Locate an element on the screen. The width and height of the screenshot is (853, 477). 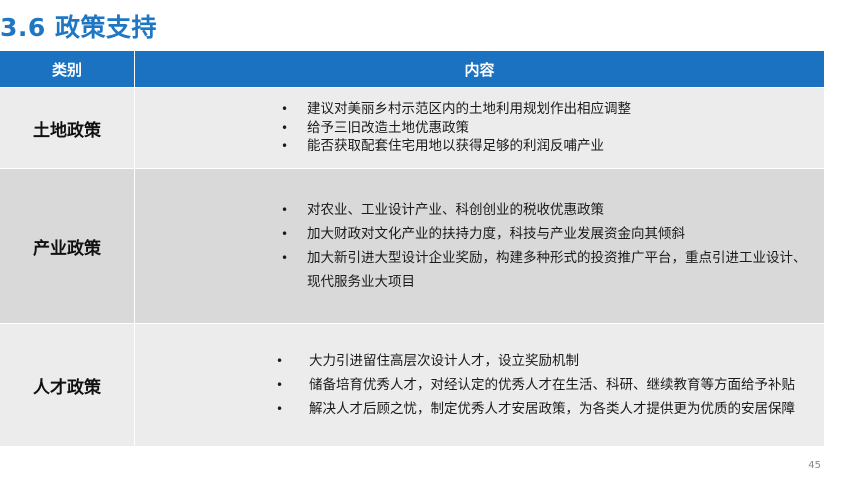
list-item: • 建议对美丽乡村示范区内的土地利用规划作出相应调整 is located at coordinates (456, 109).